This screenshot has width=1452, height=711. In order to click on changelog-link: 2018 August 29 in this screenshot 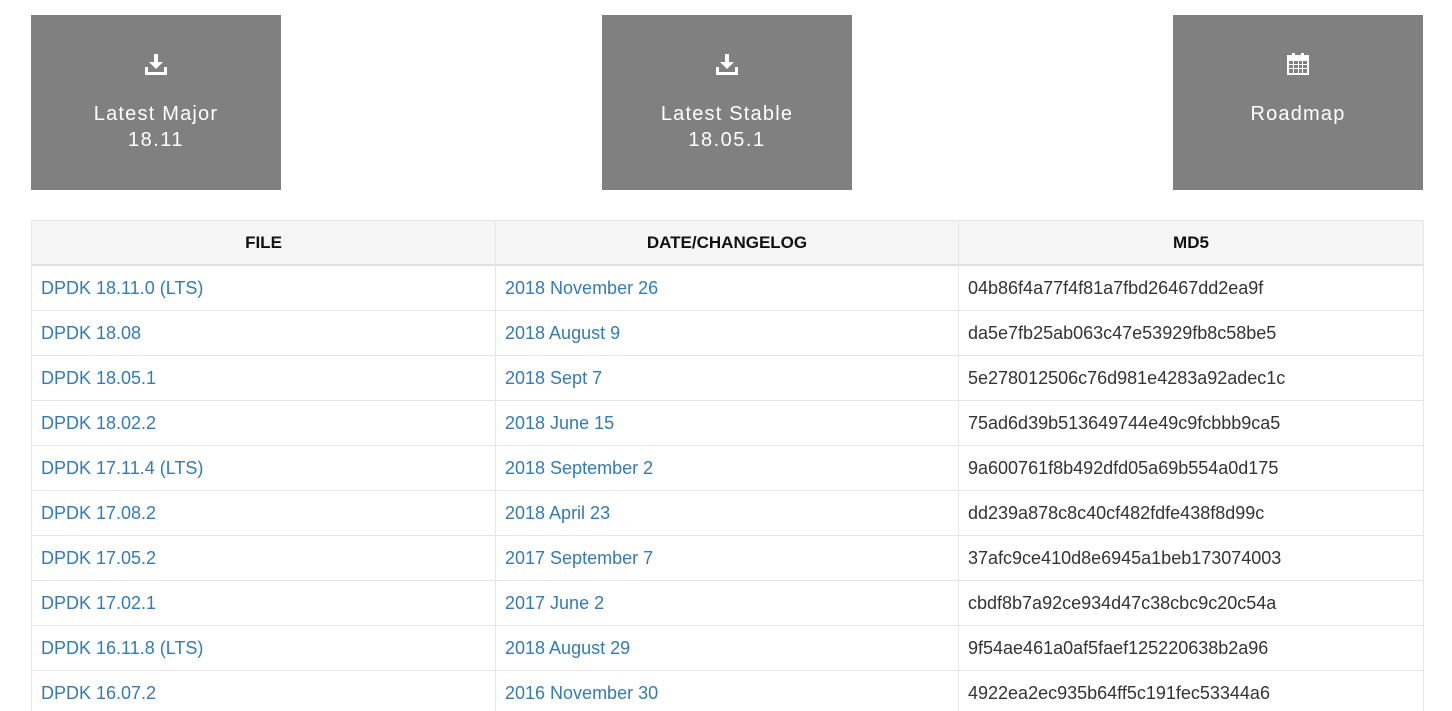, I will do `click(567, 648)`.